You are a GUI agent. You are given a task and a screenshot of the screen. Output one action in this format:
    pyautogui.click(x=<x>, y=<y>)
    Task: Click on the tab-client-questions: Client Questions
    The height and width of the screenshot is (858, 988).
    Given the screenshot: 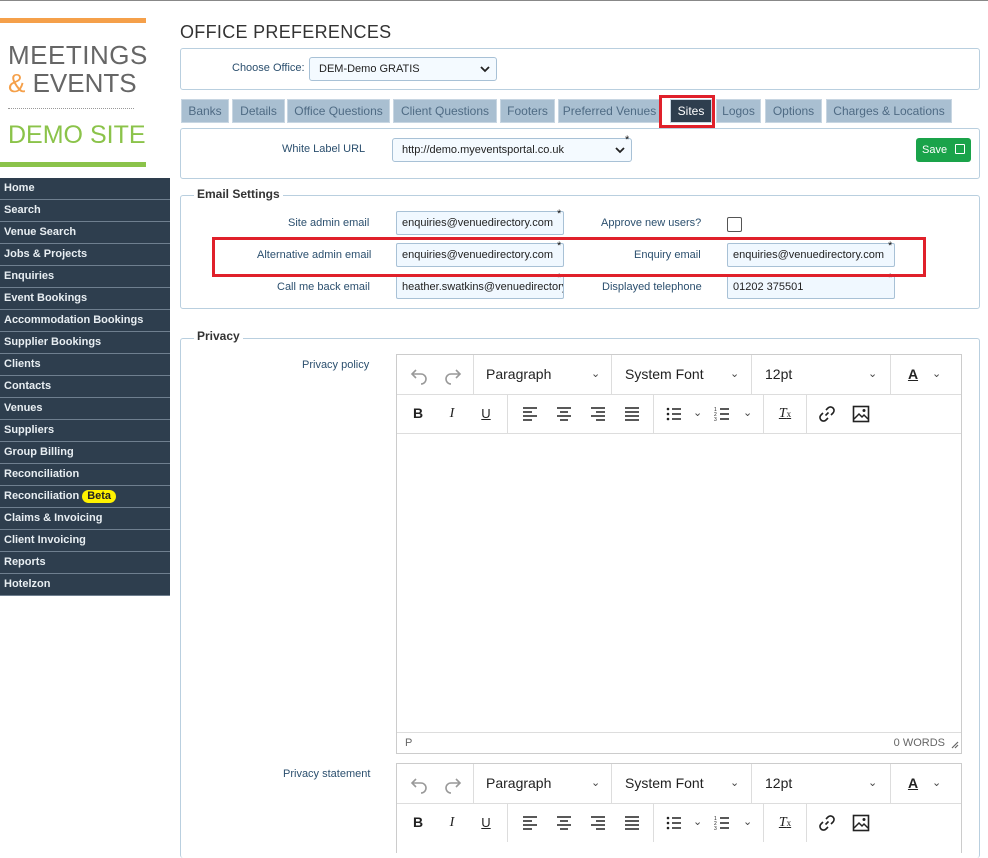 What is the action you would take?
    pyautogui.click(x=445, y=111)
    